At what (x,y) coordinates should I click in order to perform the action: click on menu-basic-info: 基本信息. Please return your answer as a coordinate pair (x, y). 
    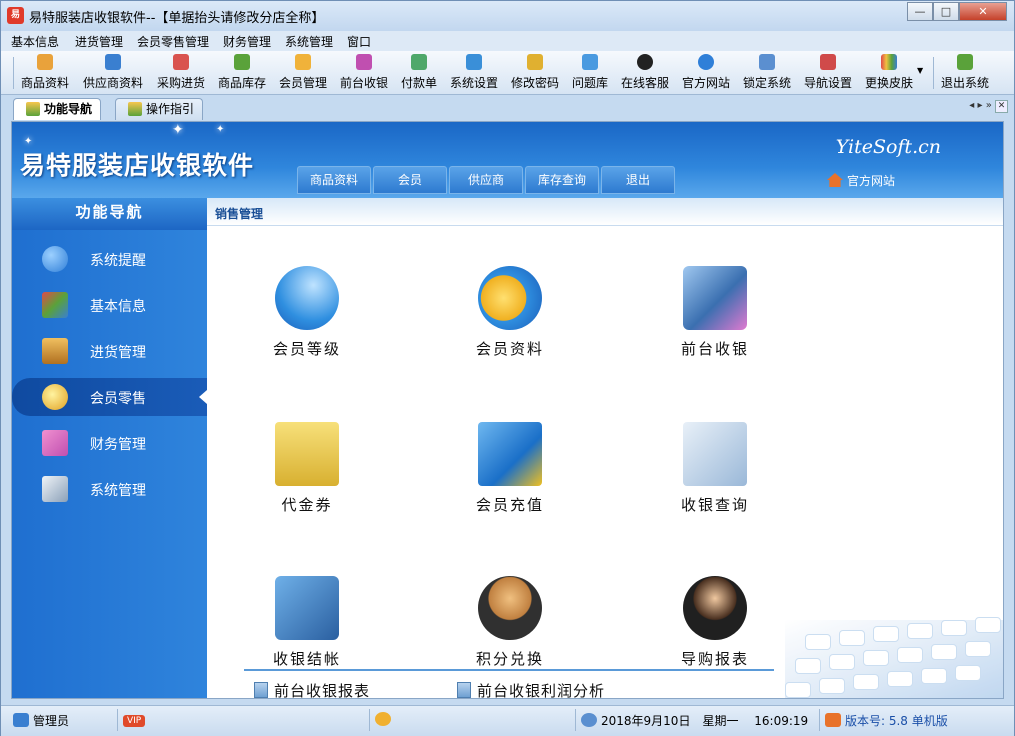
    Looking at the image, I should click on (35, 41).